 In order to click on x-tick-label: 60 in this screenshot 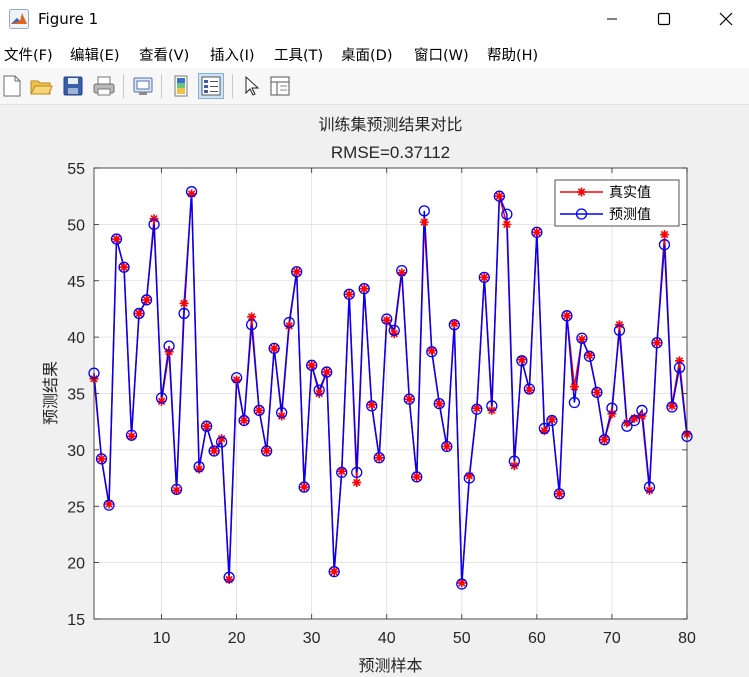, I will do `click(537, 638)`.